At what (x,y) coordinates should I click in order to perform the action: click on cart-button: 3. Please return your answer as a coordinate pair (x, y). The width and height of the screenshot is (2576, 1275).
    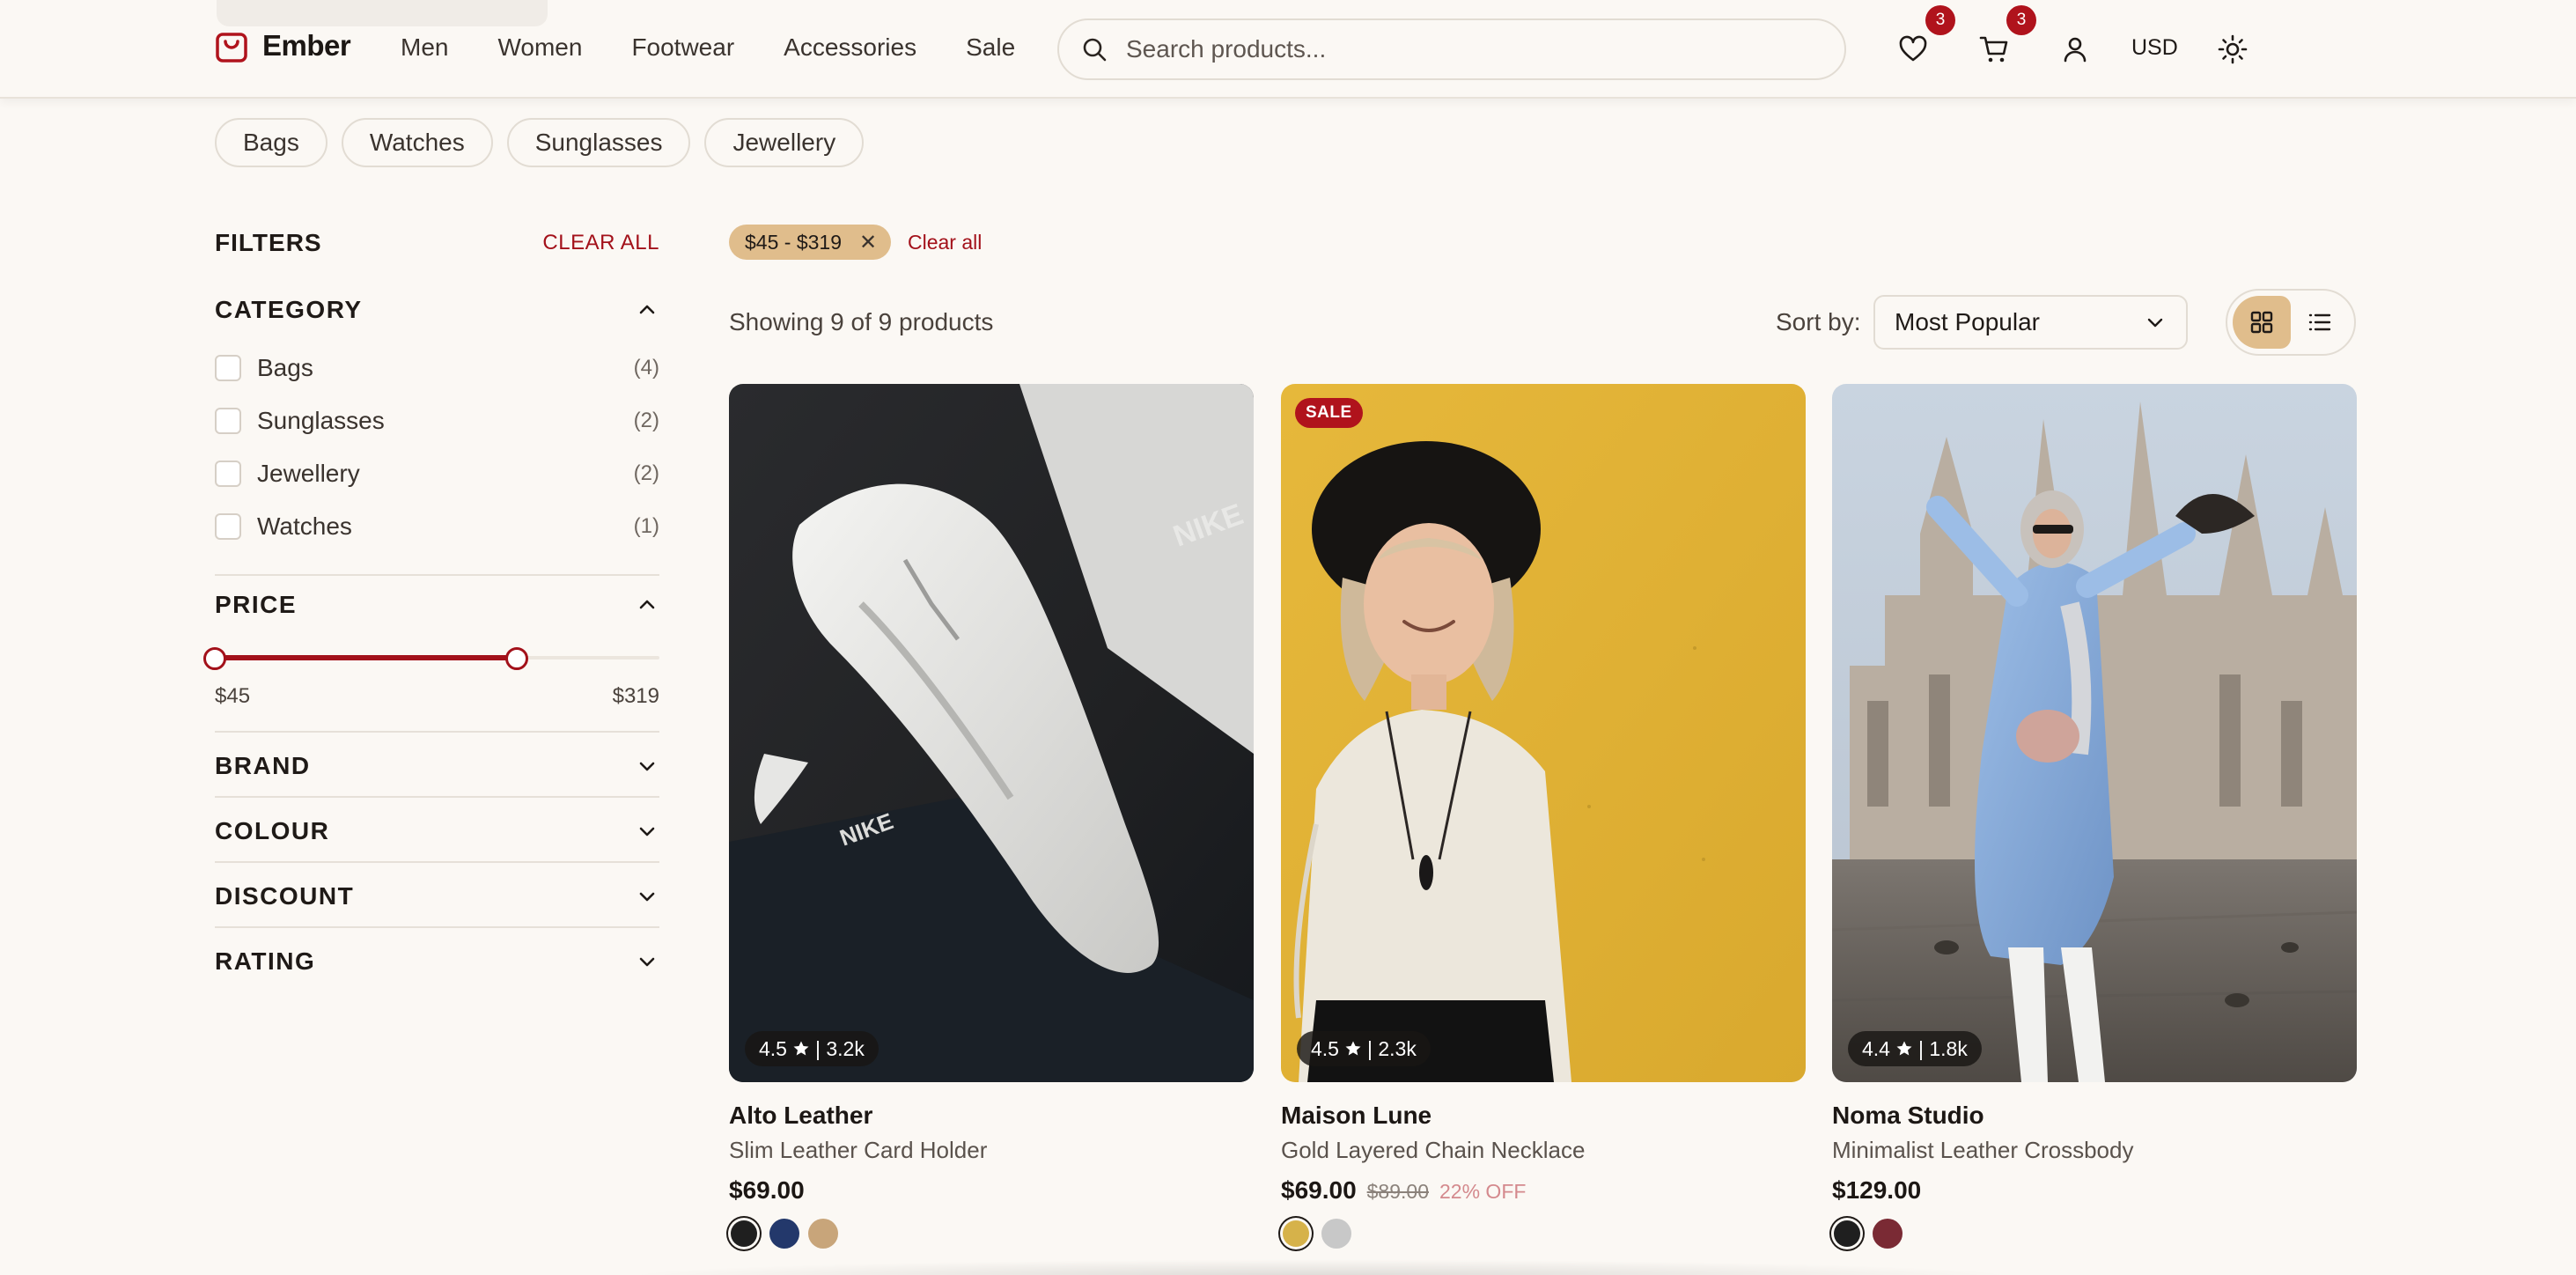
    Looking at the image, I should click on (2007, 35).